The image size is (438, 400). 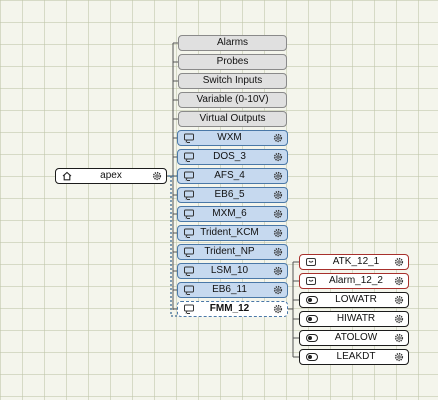 I want to click on module-dos-3-label: DOS_3, so click(x=229, y=156).